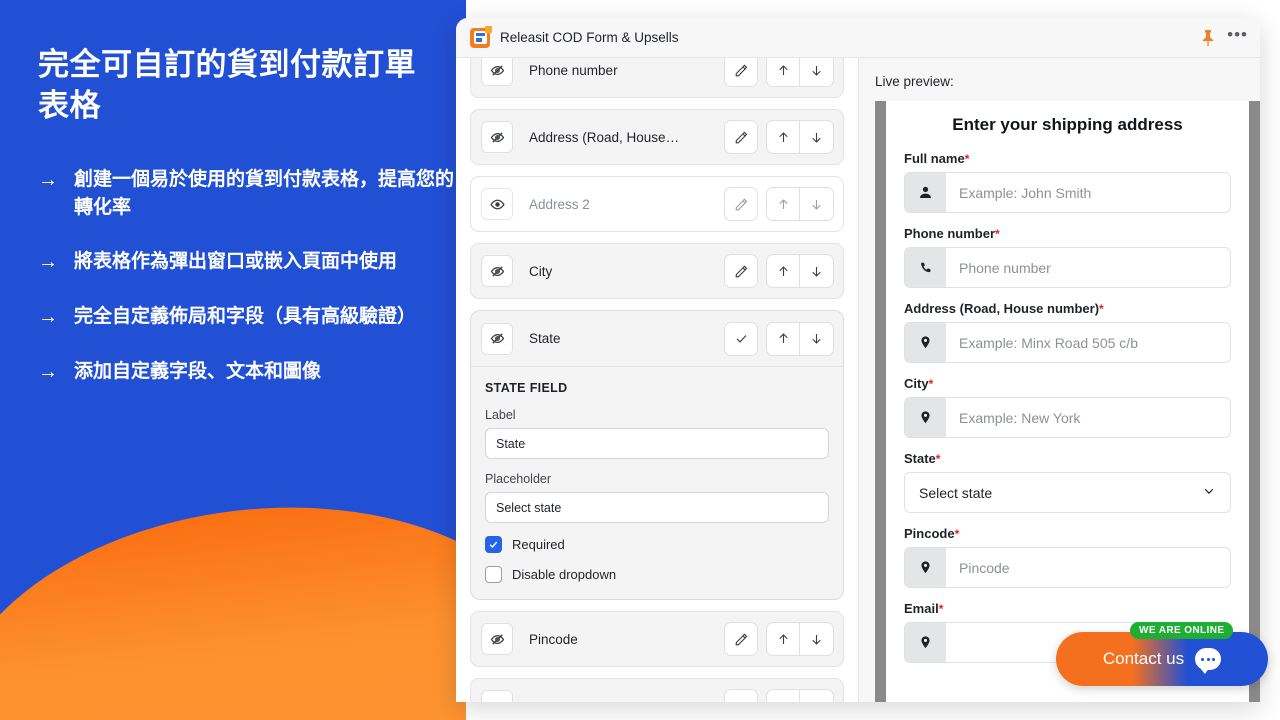  Describe the element at coordinates (657, 574) in the screenshot. I see `disable-dropdown-checkbox-row: Disable dropdown` at that location.